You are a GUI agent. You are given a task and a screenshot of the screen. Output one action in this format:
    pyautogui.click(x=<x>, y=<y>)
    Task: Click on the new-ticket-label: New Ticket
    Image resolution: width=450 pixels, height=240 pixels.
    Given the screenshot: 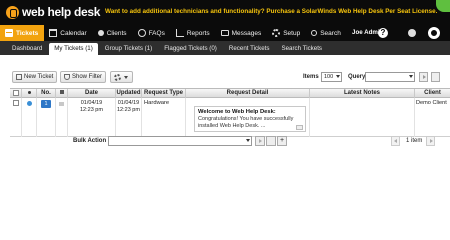 What is the action you would take?
    pyautogui.click(x=39, y=77)
    